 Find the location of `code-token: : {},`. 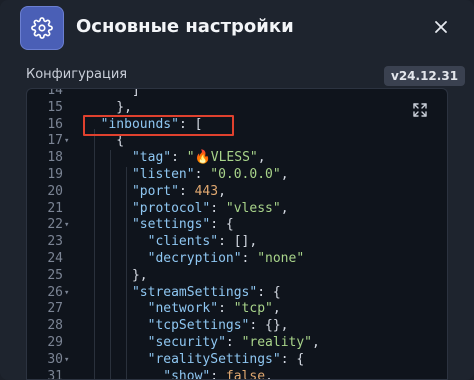

code-token: : {}, is located at coordinates (269, 326).